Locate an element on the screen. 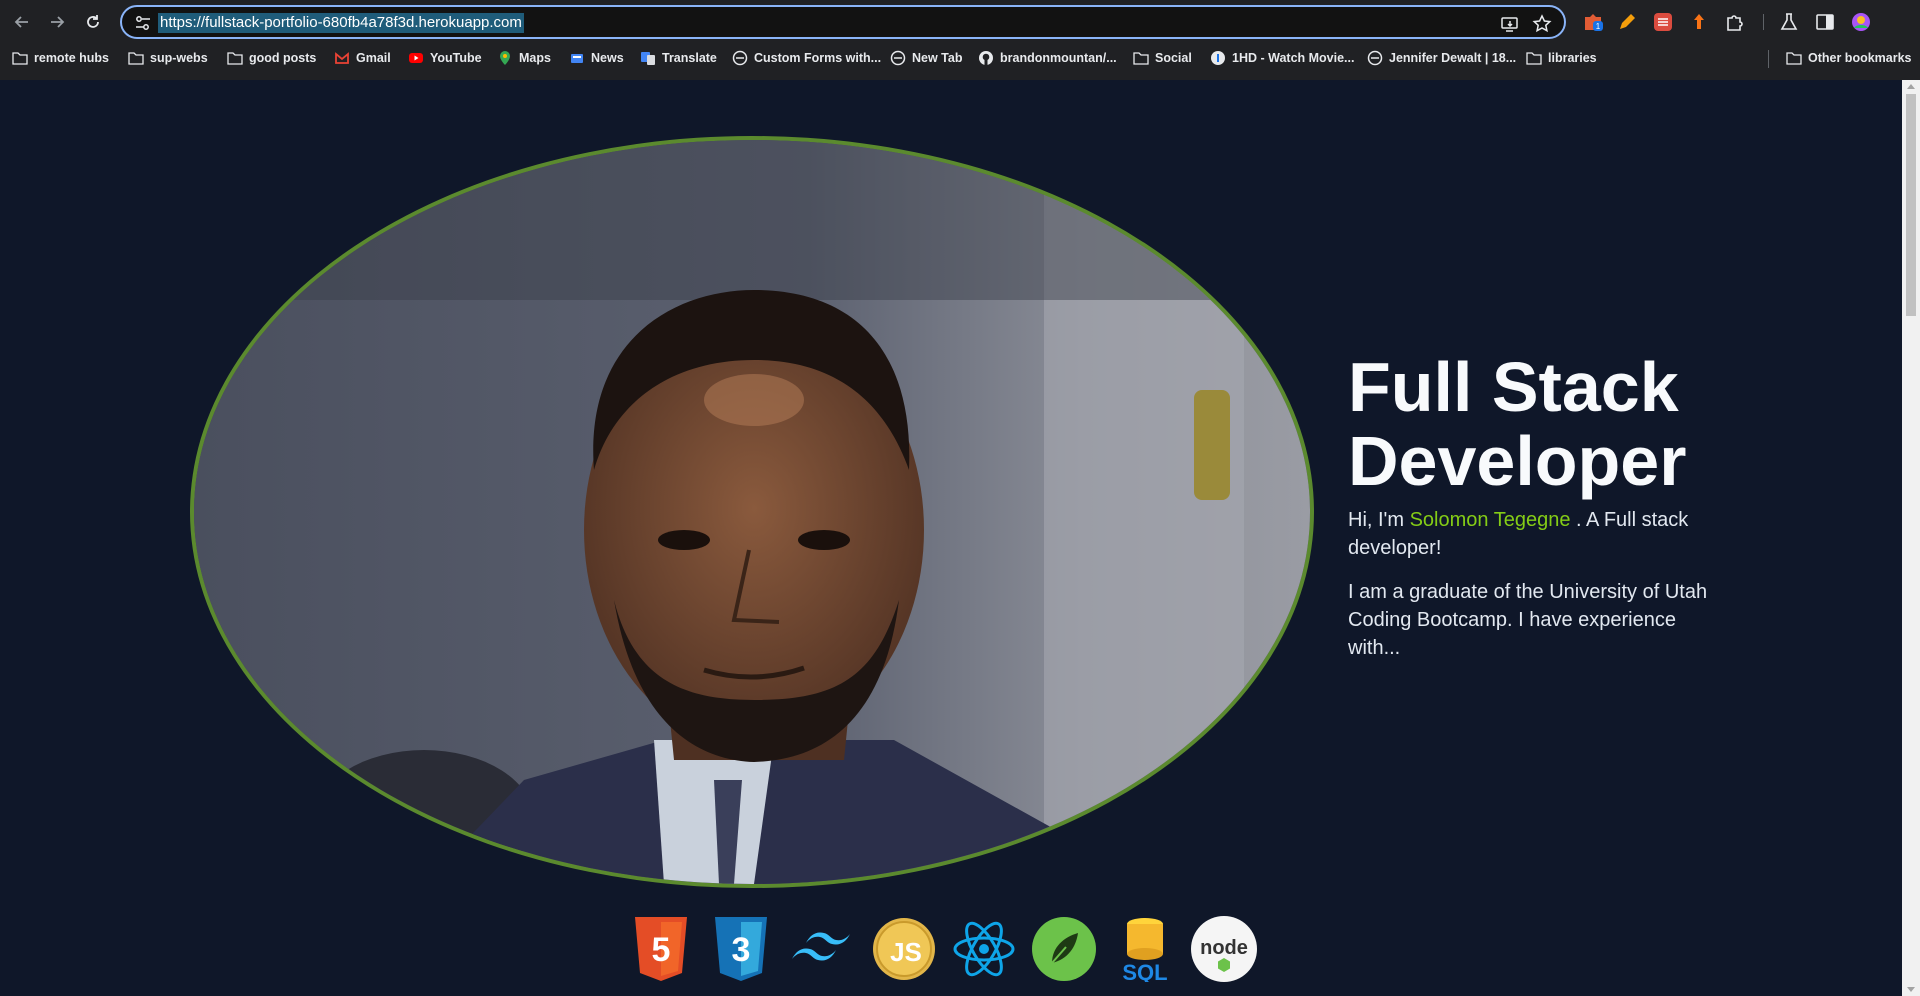  bookmark-social: Social is located at coordinates (1162, 58).